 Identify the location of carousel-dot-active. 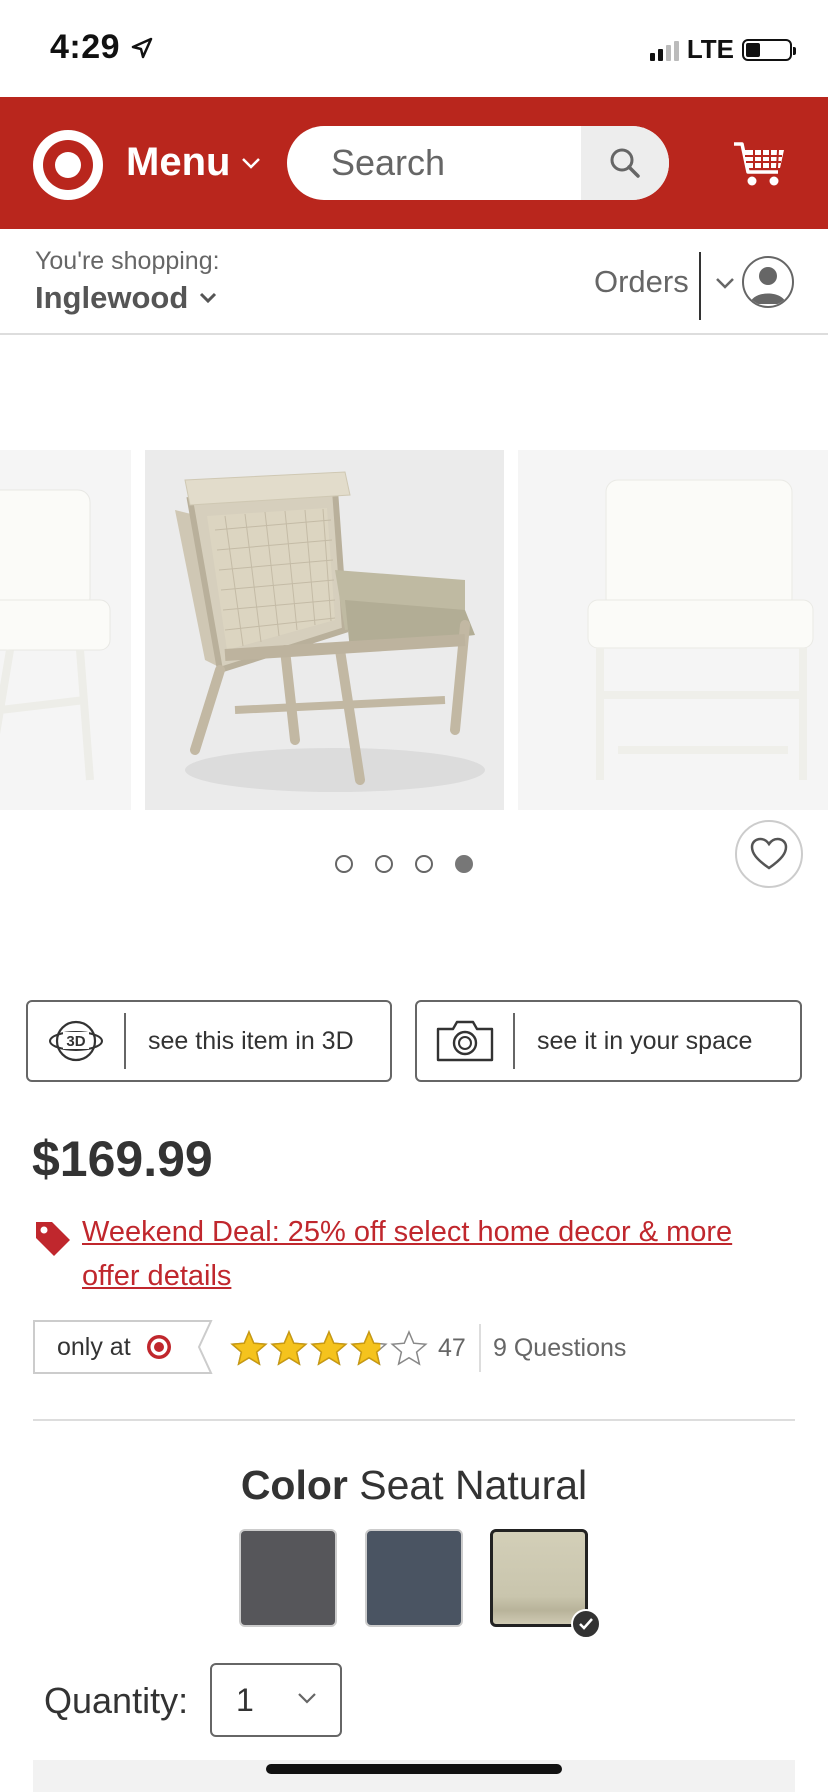
(464, 864).